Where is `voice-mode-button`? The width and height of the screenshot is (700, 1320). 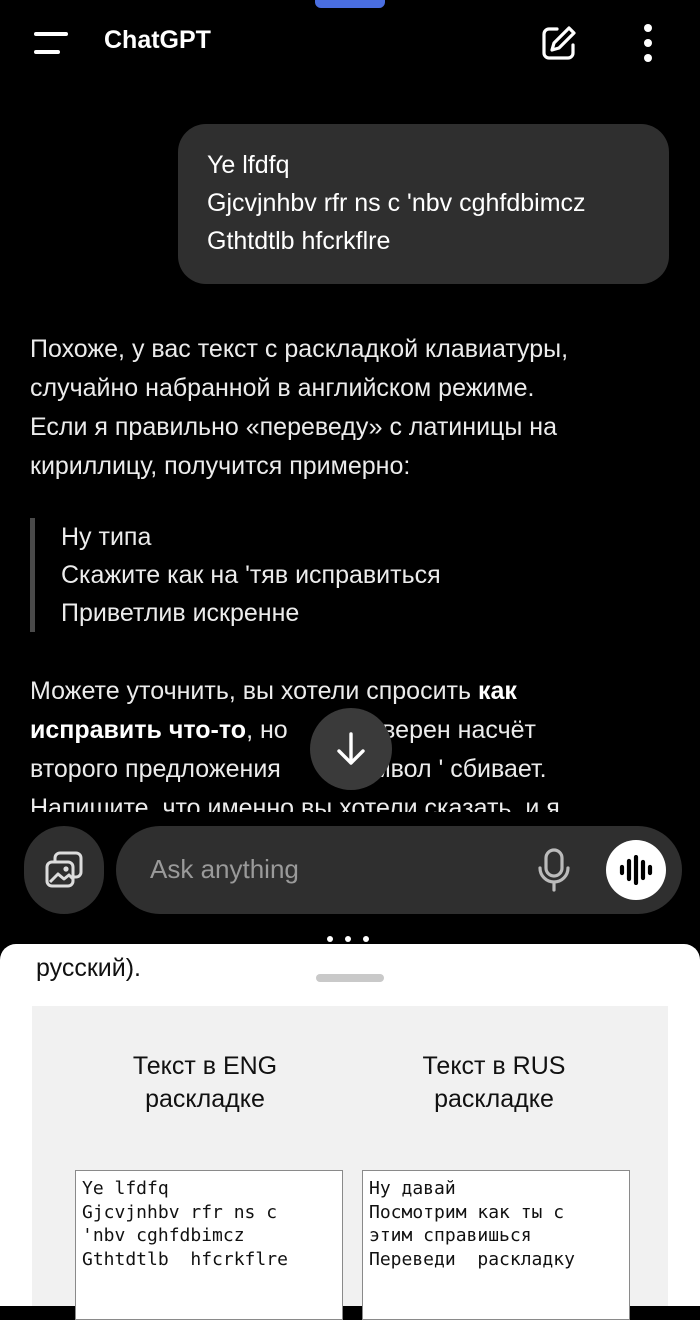
voice-mode-button is located at coordinates (636, 870).